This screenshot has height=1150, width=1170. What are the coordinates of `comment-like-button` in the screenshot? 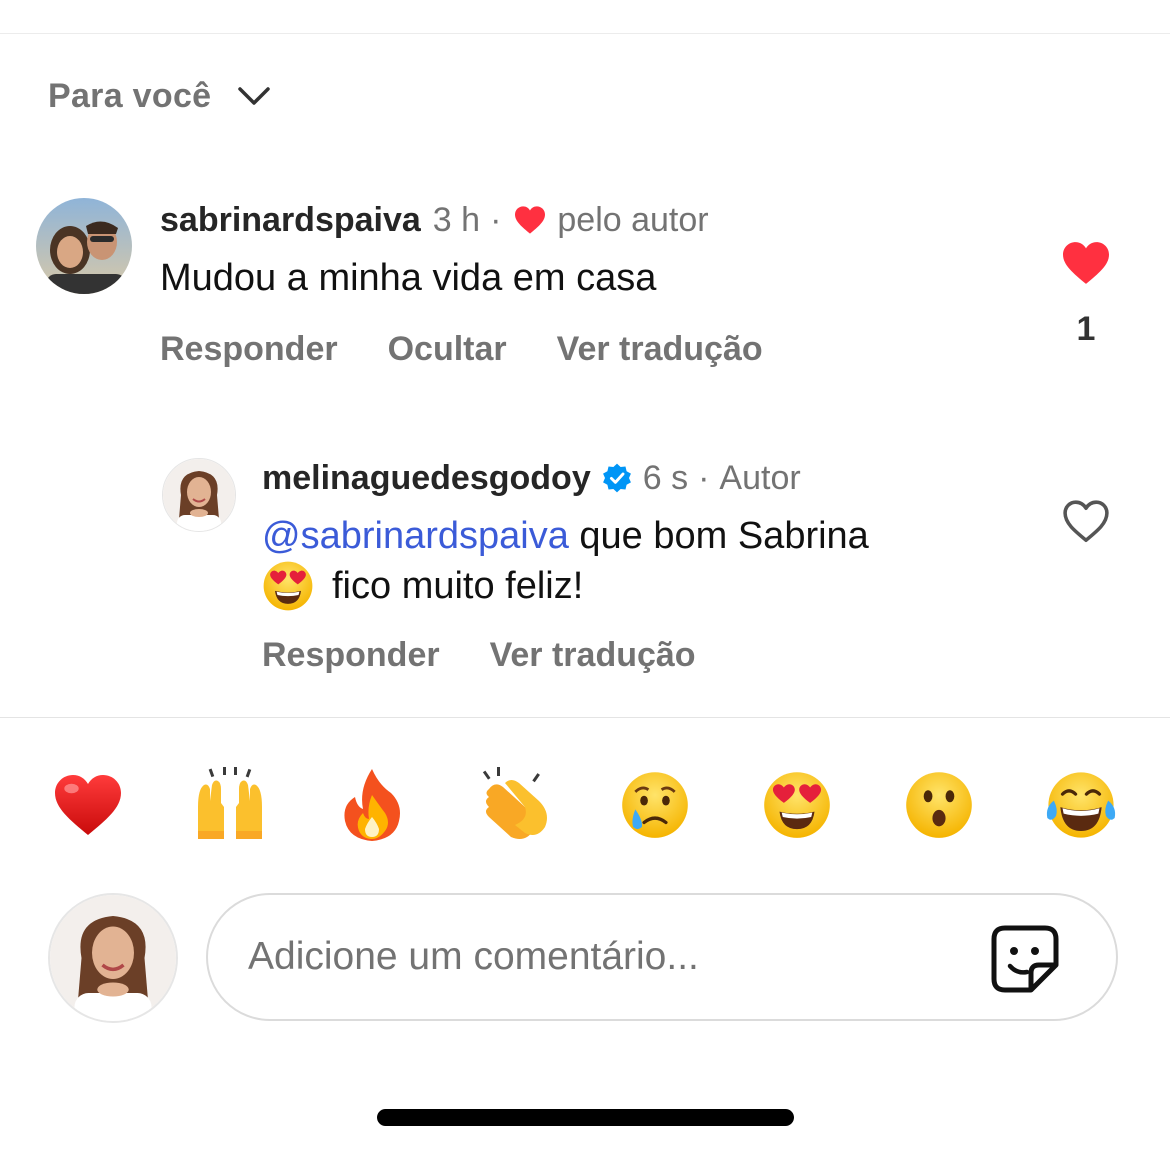 It's located at (1086, 263).